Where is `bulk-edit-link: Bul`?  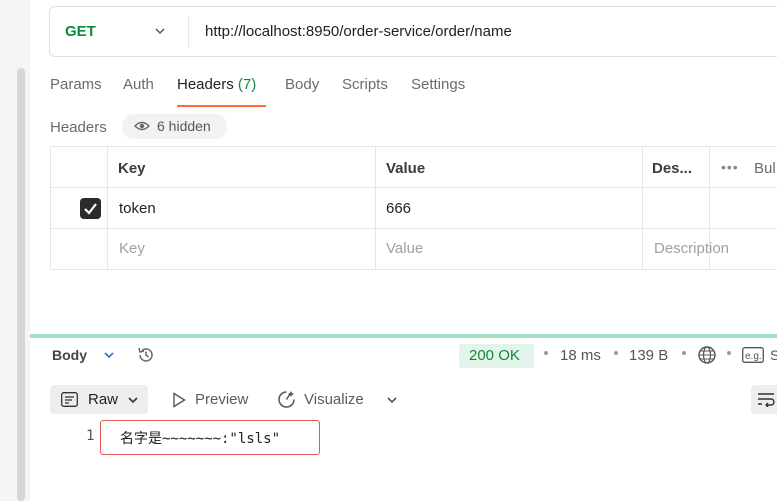 bulk-edit-link: Bul is located at coordinates (765, 168).